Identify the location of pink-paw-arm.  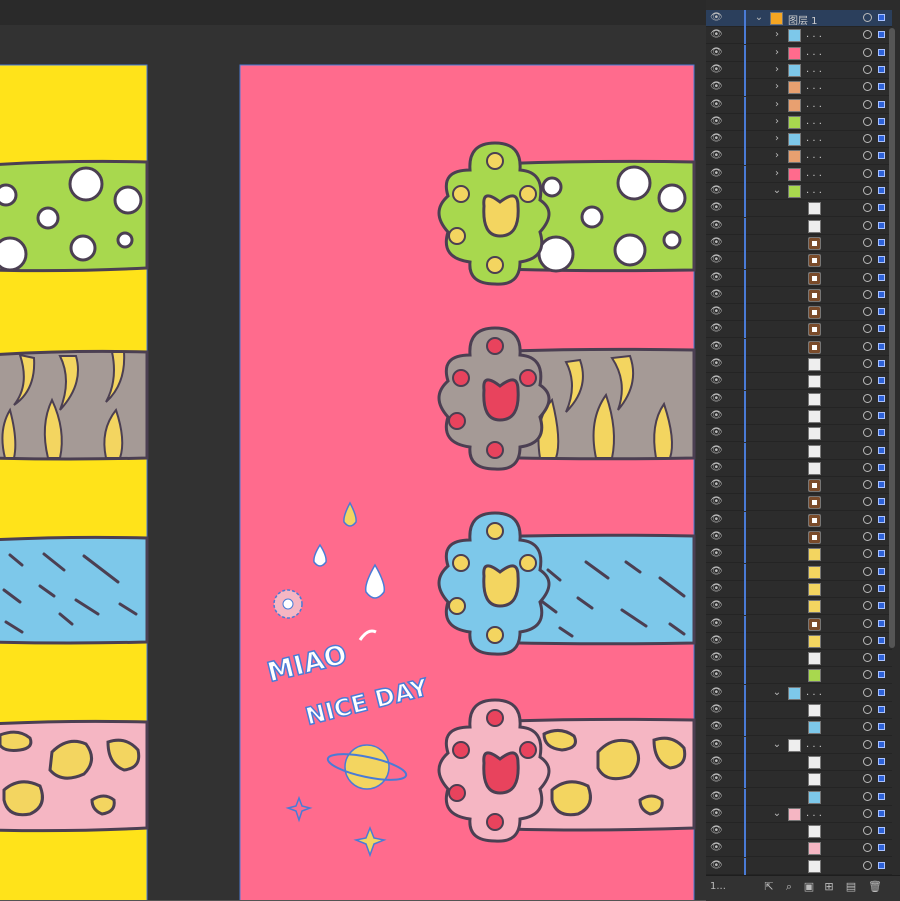
(566, 770).